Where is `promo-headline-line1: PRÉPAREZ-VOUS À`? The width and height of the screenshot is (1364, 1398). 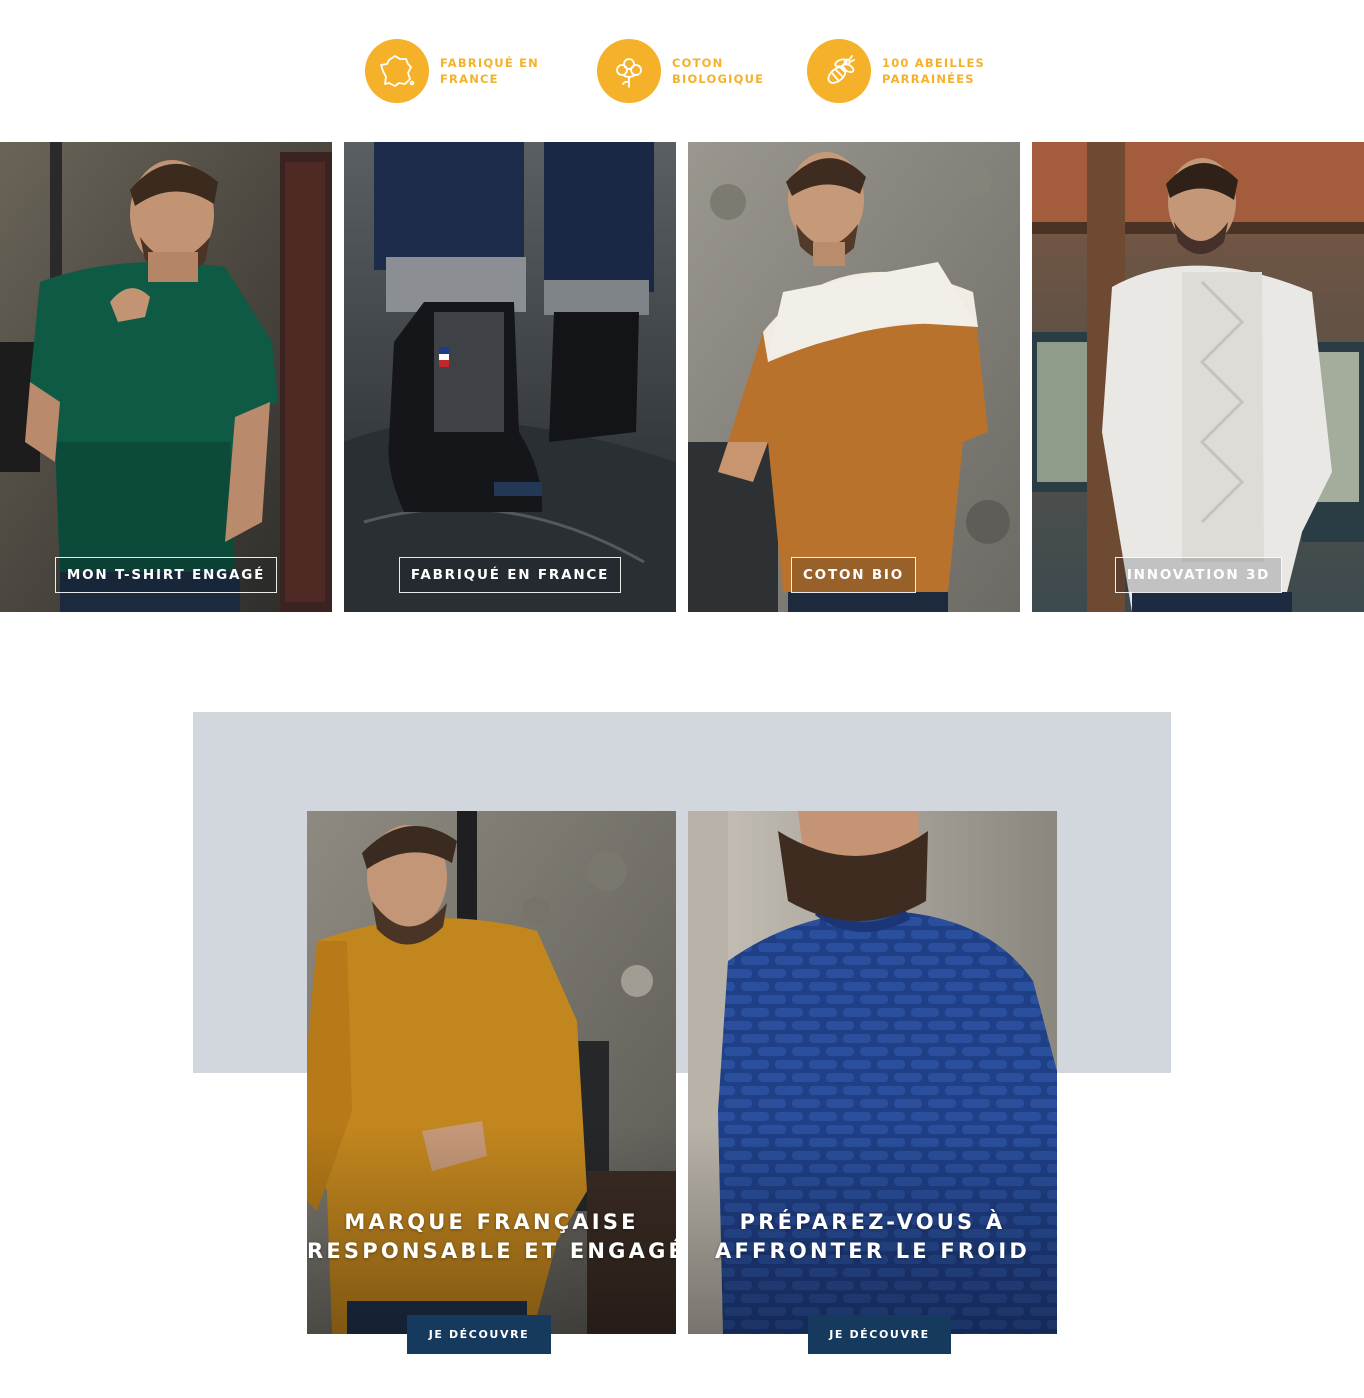 promo-headline-line1: PRÉPAREZ-VOUS À is located at coordinates (872, 1222).